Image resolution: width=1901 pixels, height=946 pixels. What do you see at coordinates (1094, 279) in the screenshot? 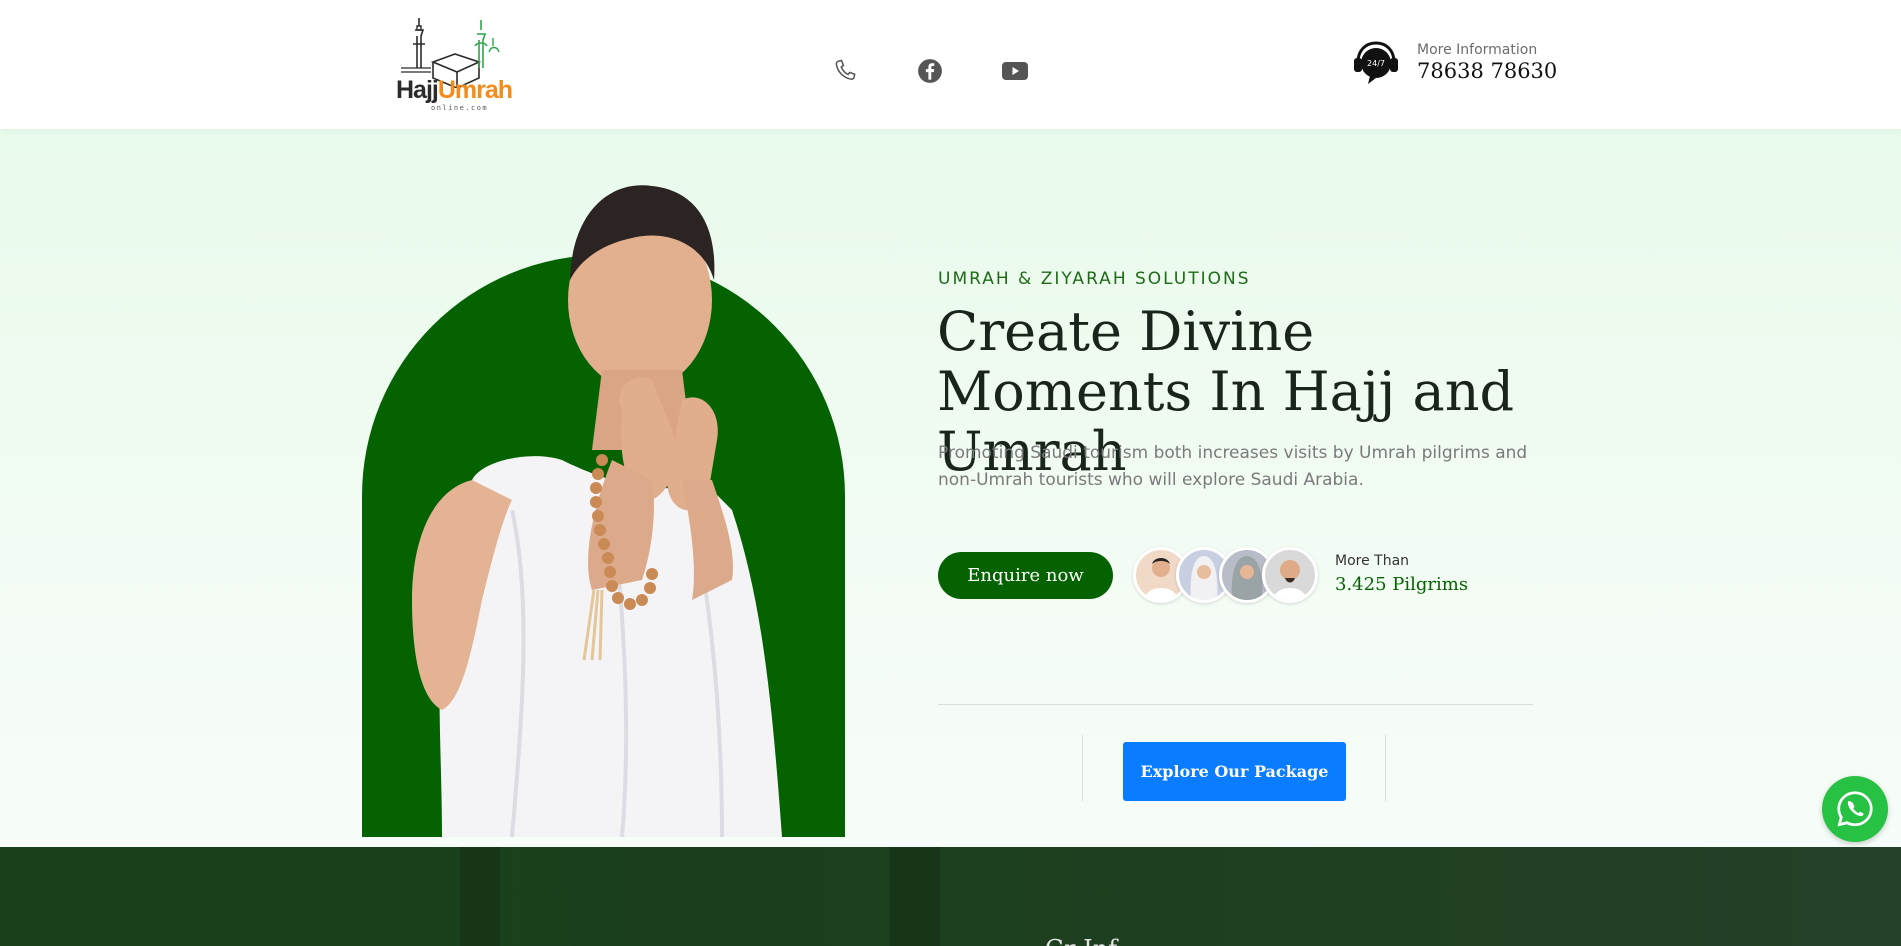
I see `hero-eyebrow: UMRAH & ZIYARAH SOLUTIONS` at bounding box center [1094, 279].